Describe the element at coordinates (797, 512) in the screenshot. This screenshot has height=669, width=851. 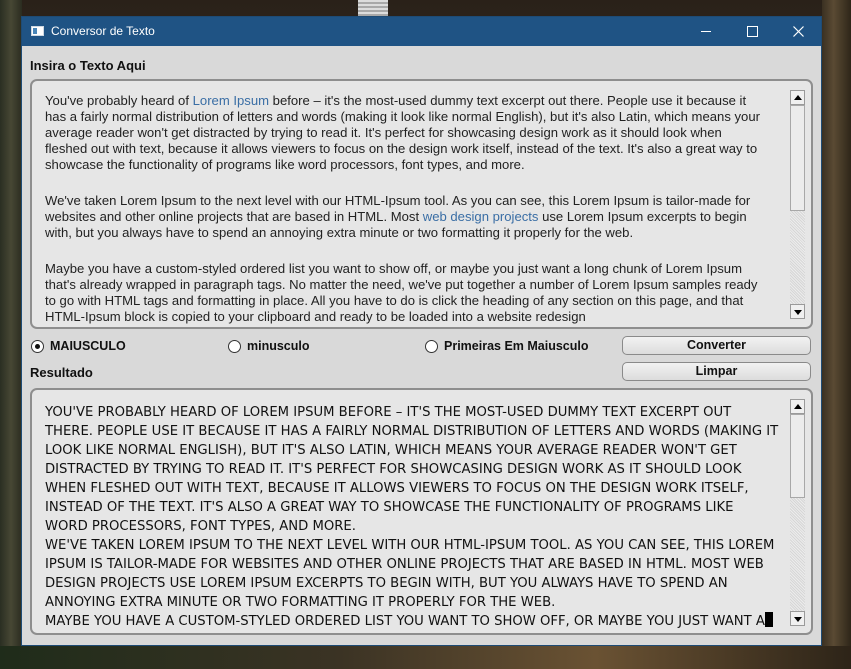
I see `result-scrollbar` at that location.